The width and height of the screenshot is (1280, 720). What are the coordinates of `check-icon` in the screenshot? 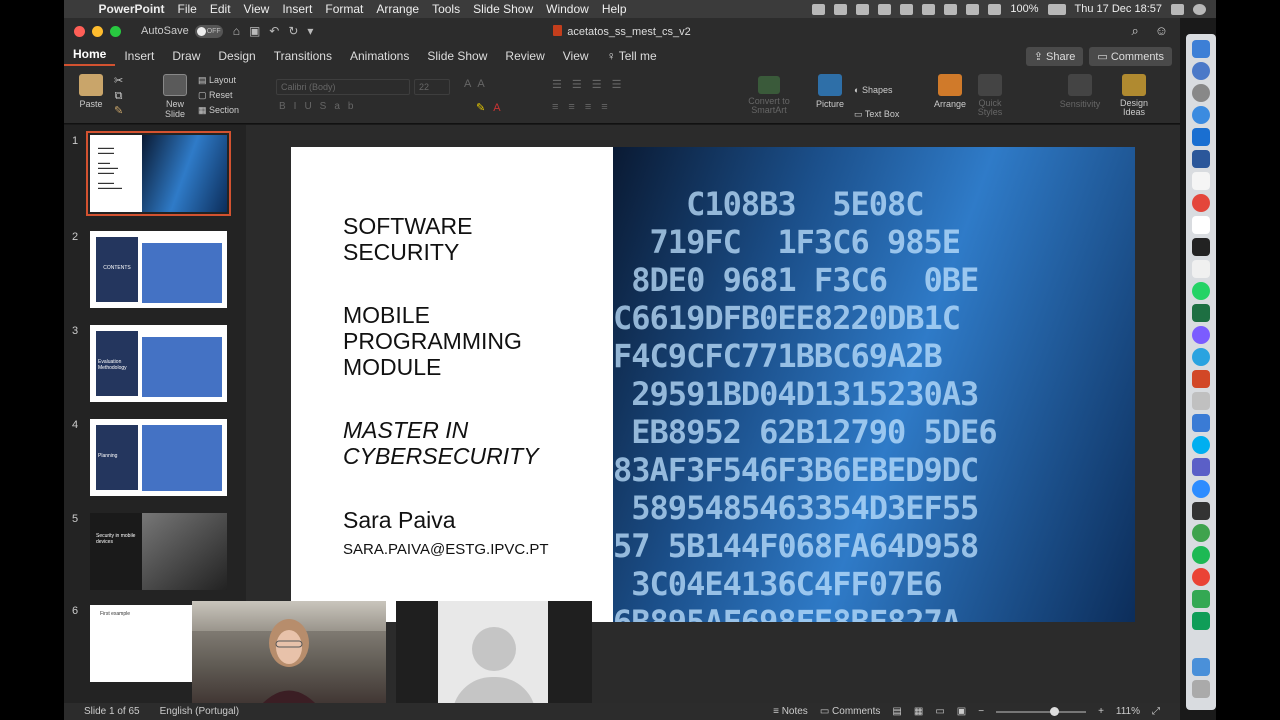 It's located at (841, 9).